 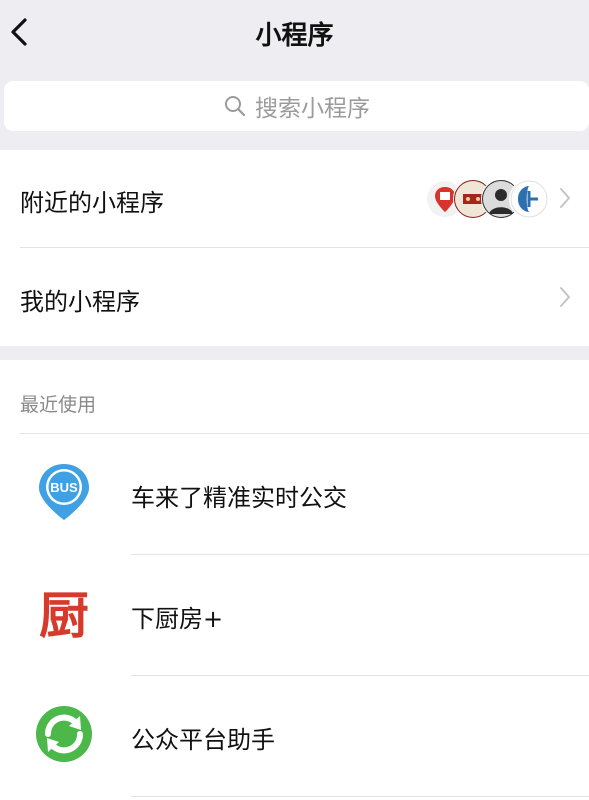 What do you see at coordinates (294, 198) in the screenshot?
I see `nearby-mini-programs-row: 附近的小程序` at bounding box center [294, 198].